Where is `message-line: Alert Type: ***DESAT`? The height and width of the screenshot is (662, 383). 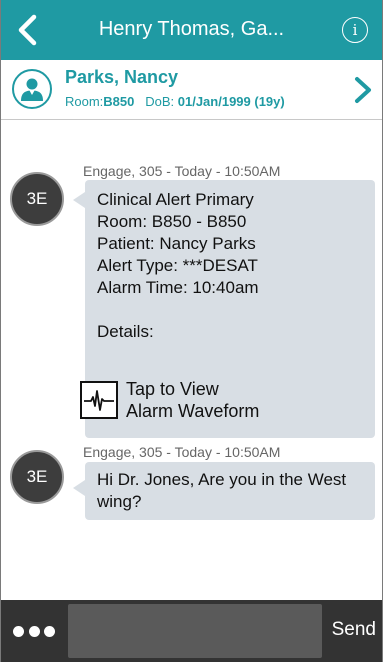
message-line: Alert Type: ***DESAT is located at coordinates (177, 265).